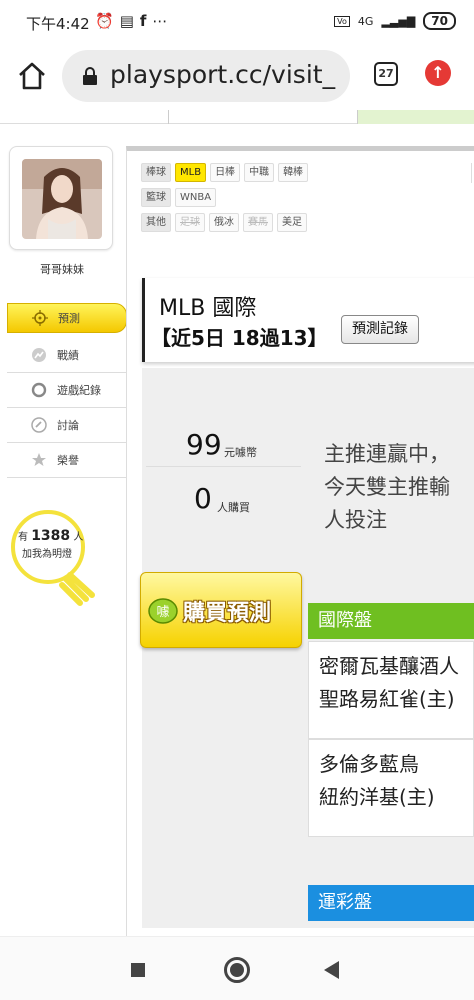 The width and height of the screenshot is (474, 1000). I want to click on filter-tag-mlb: MLB, so click(191, 172).